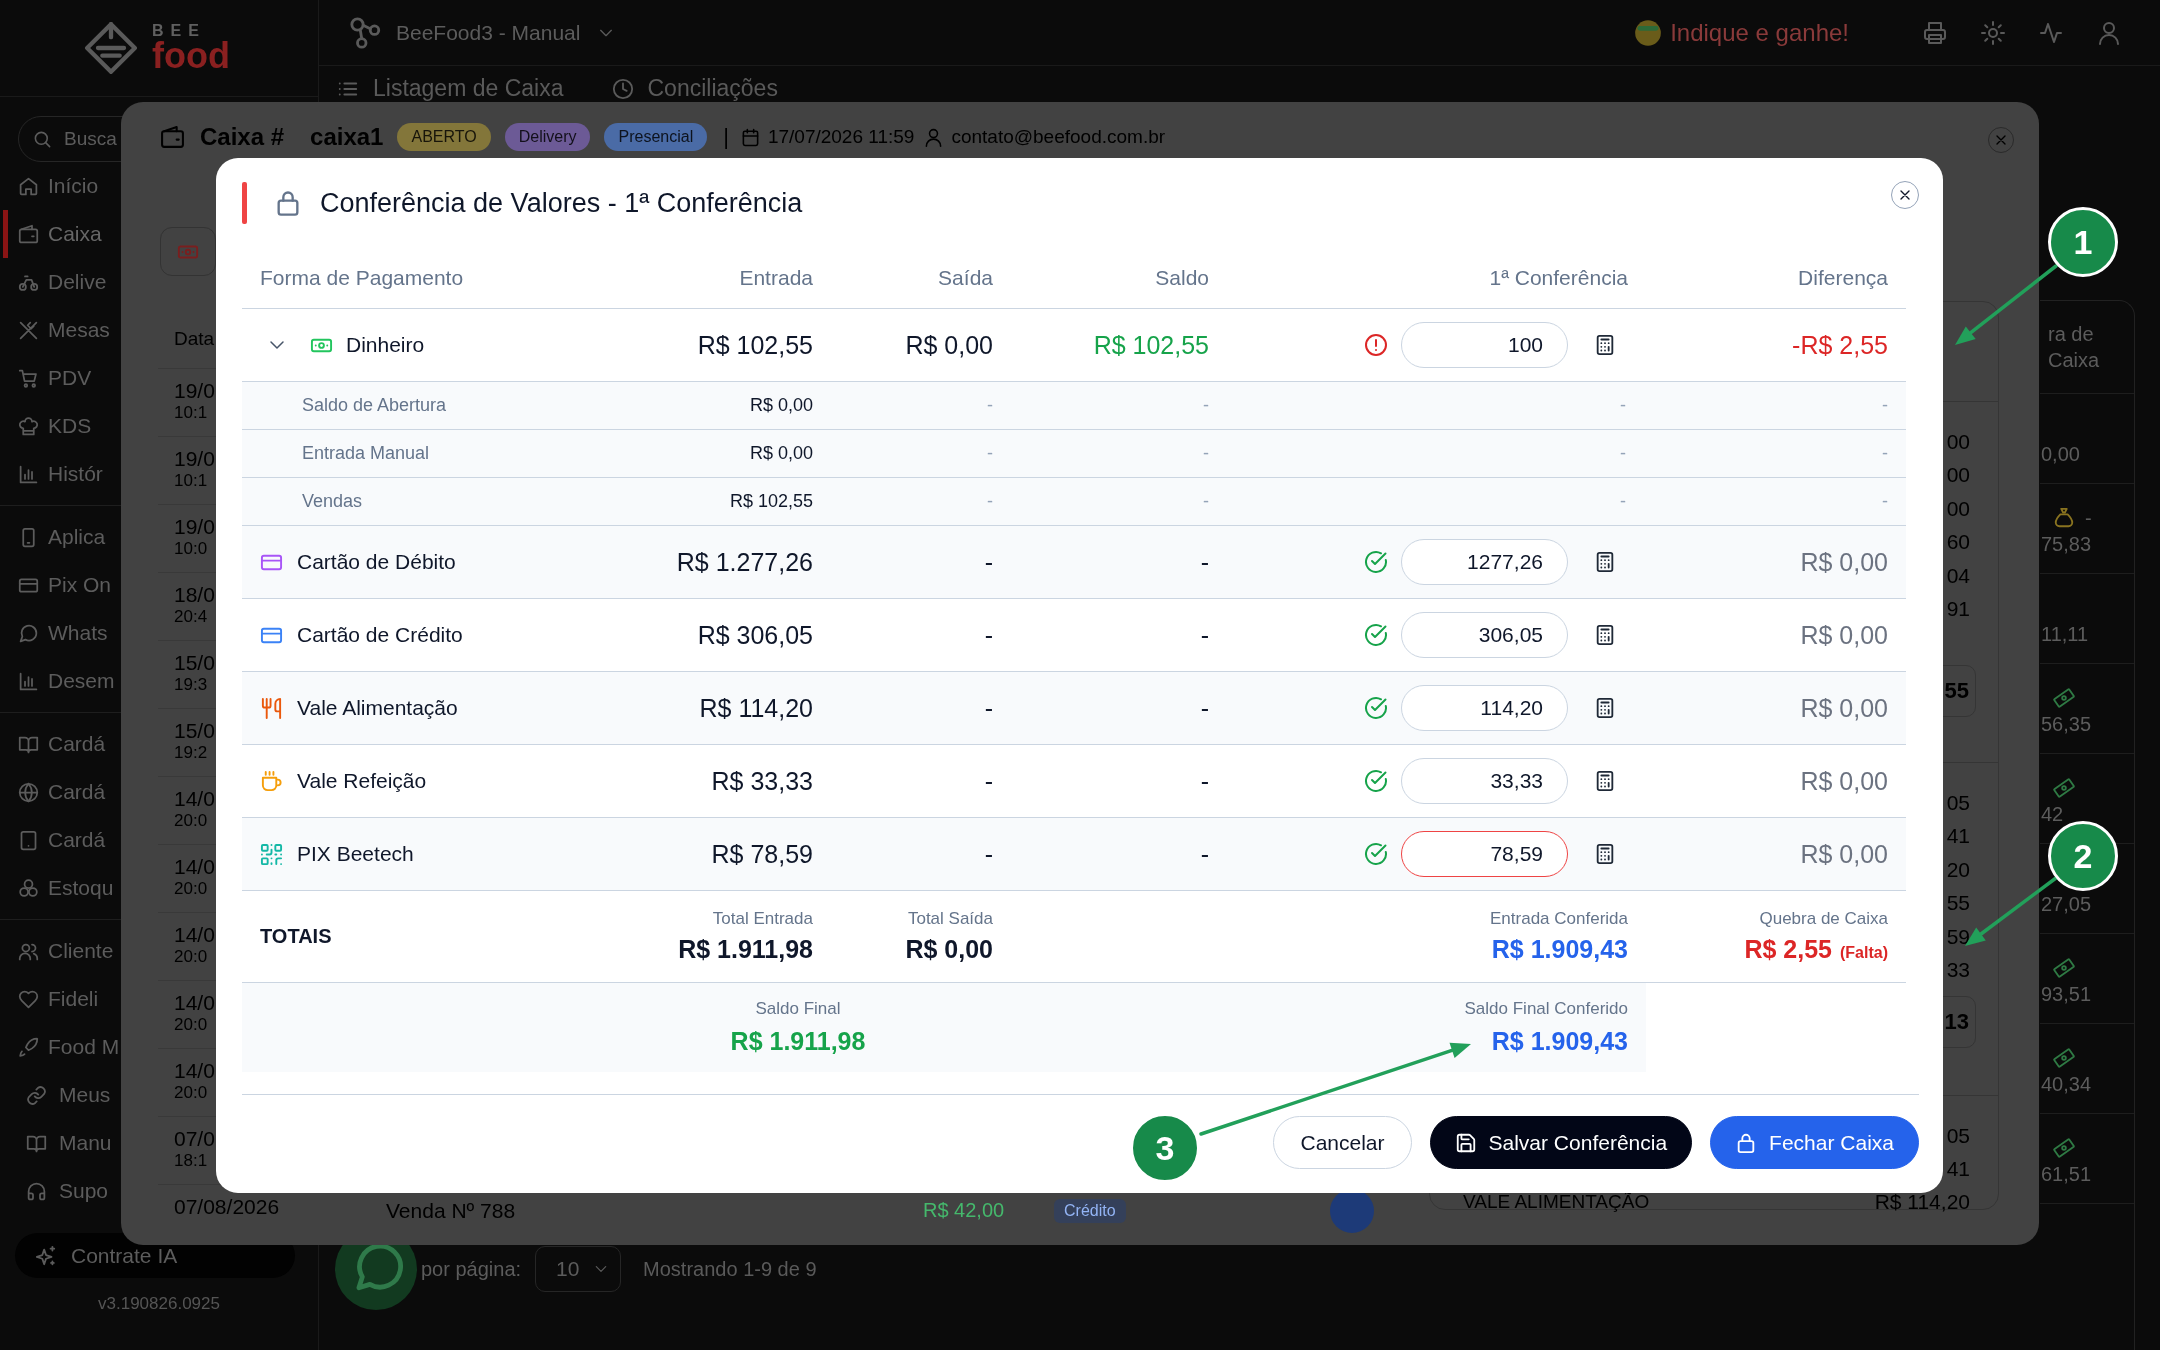  I want to click on counted-amount-field: 78,59, so click(1484, 854).